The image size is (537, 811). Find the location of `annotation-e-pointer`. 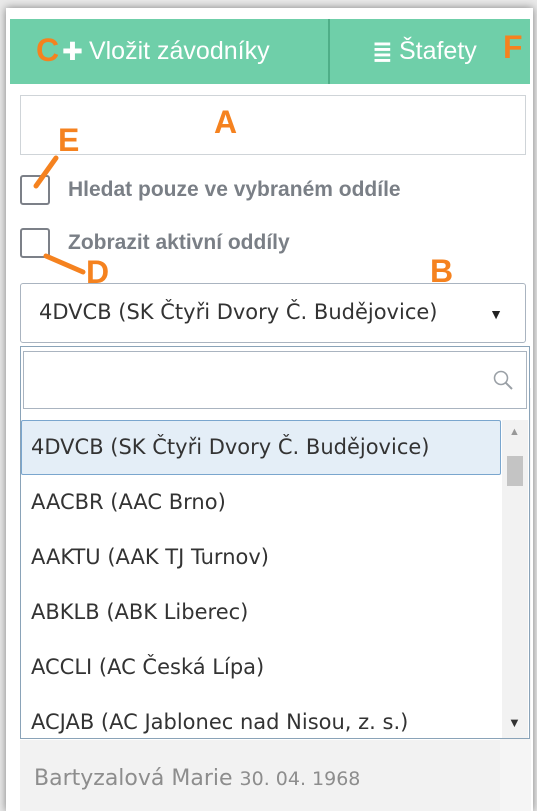

annotation-e-pointer is located at coordinates (46, 172).